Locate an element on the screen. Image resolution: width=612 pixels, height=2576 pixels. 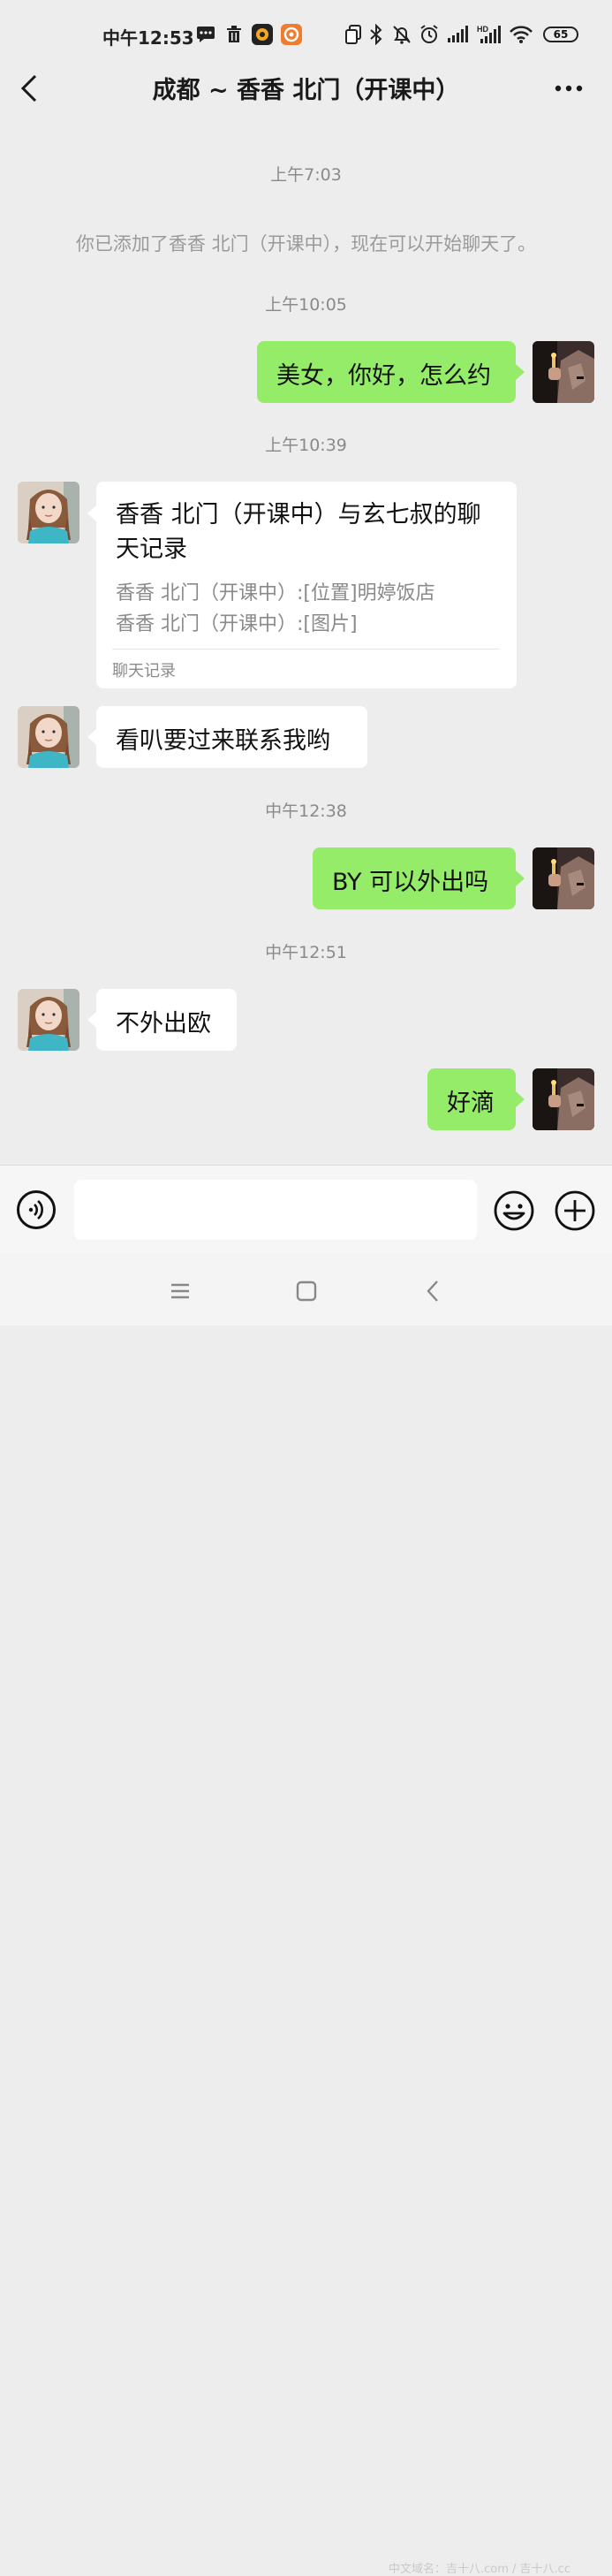
nav-home-button is located at coordinates (306, 1291).